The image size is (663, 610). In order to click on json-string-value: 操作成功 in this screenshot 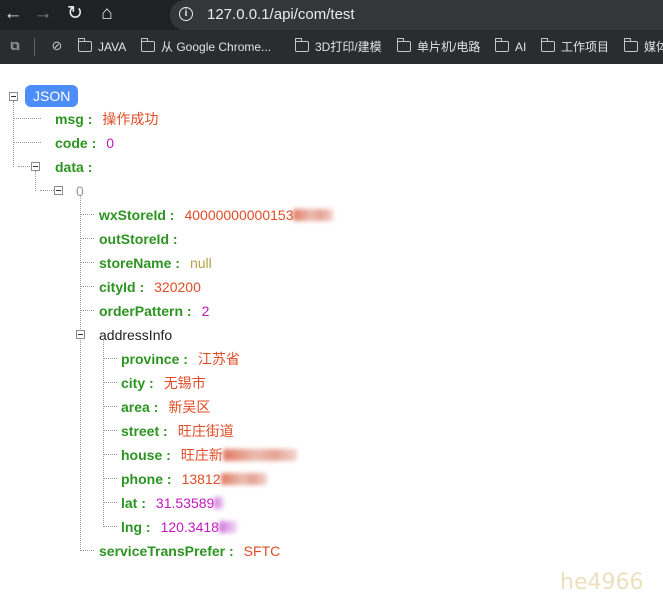, I will do `click(130, 119)`.